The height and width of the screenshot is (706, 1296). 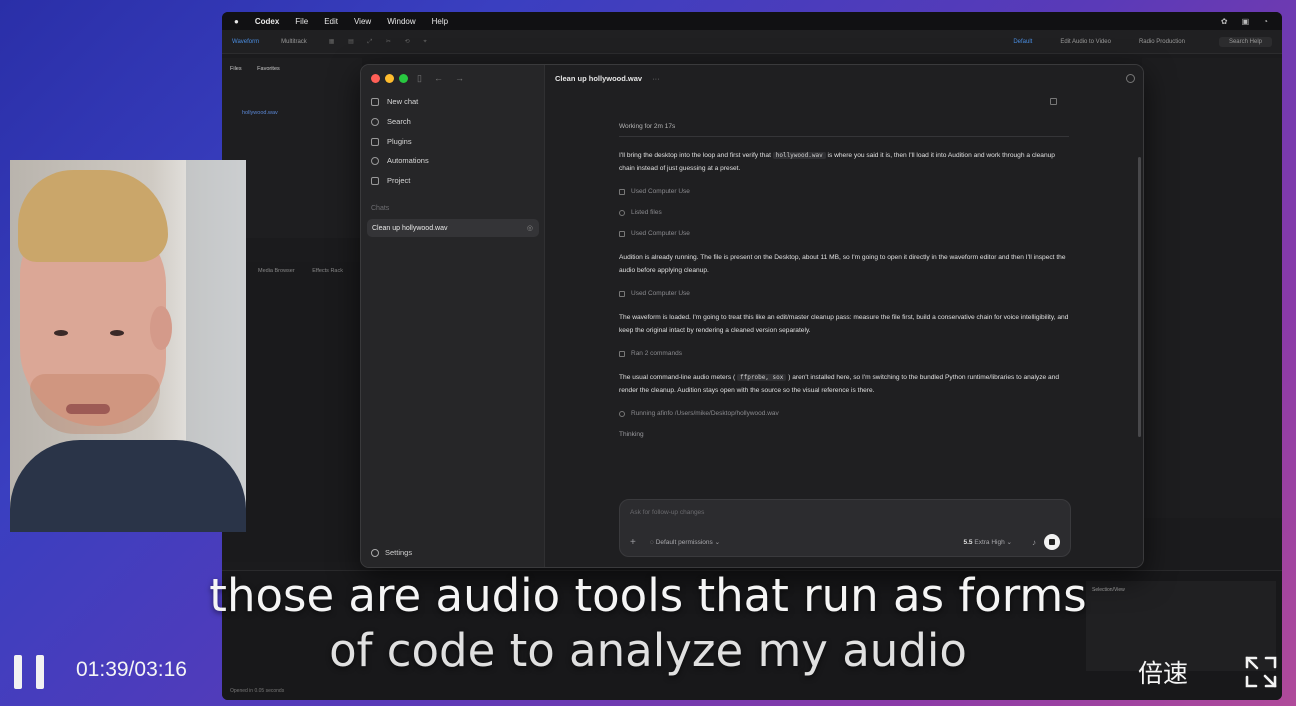 I want to click on waveform-tab: Waveform, so click(x=245, y=42).